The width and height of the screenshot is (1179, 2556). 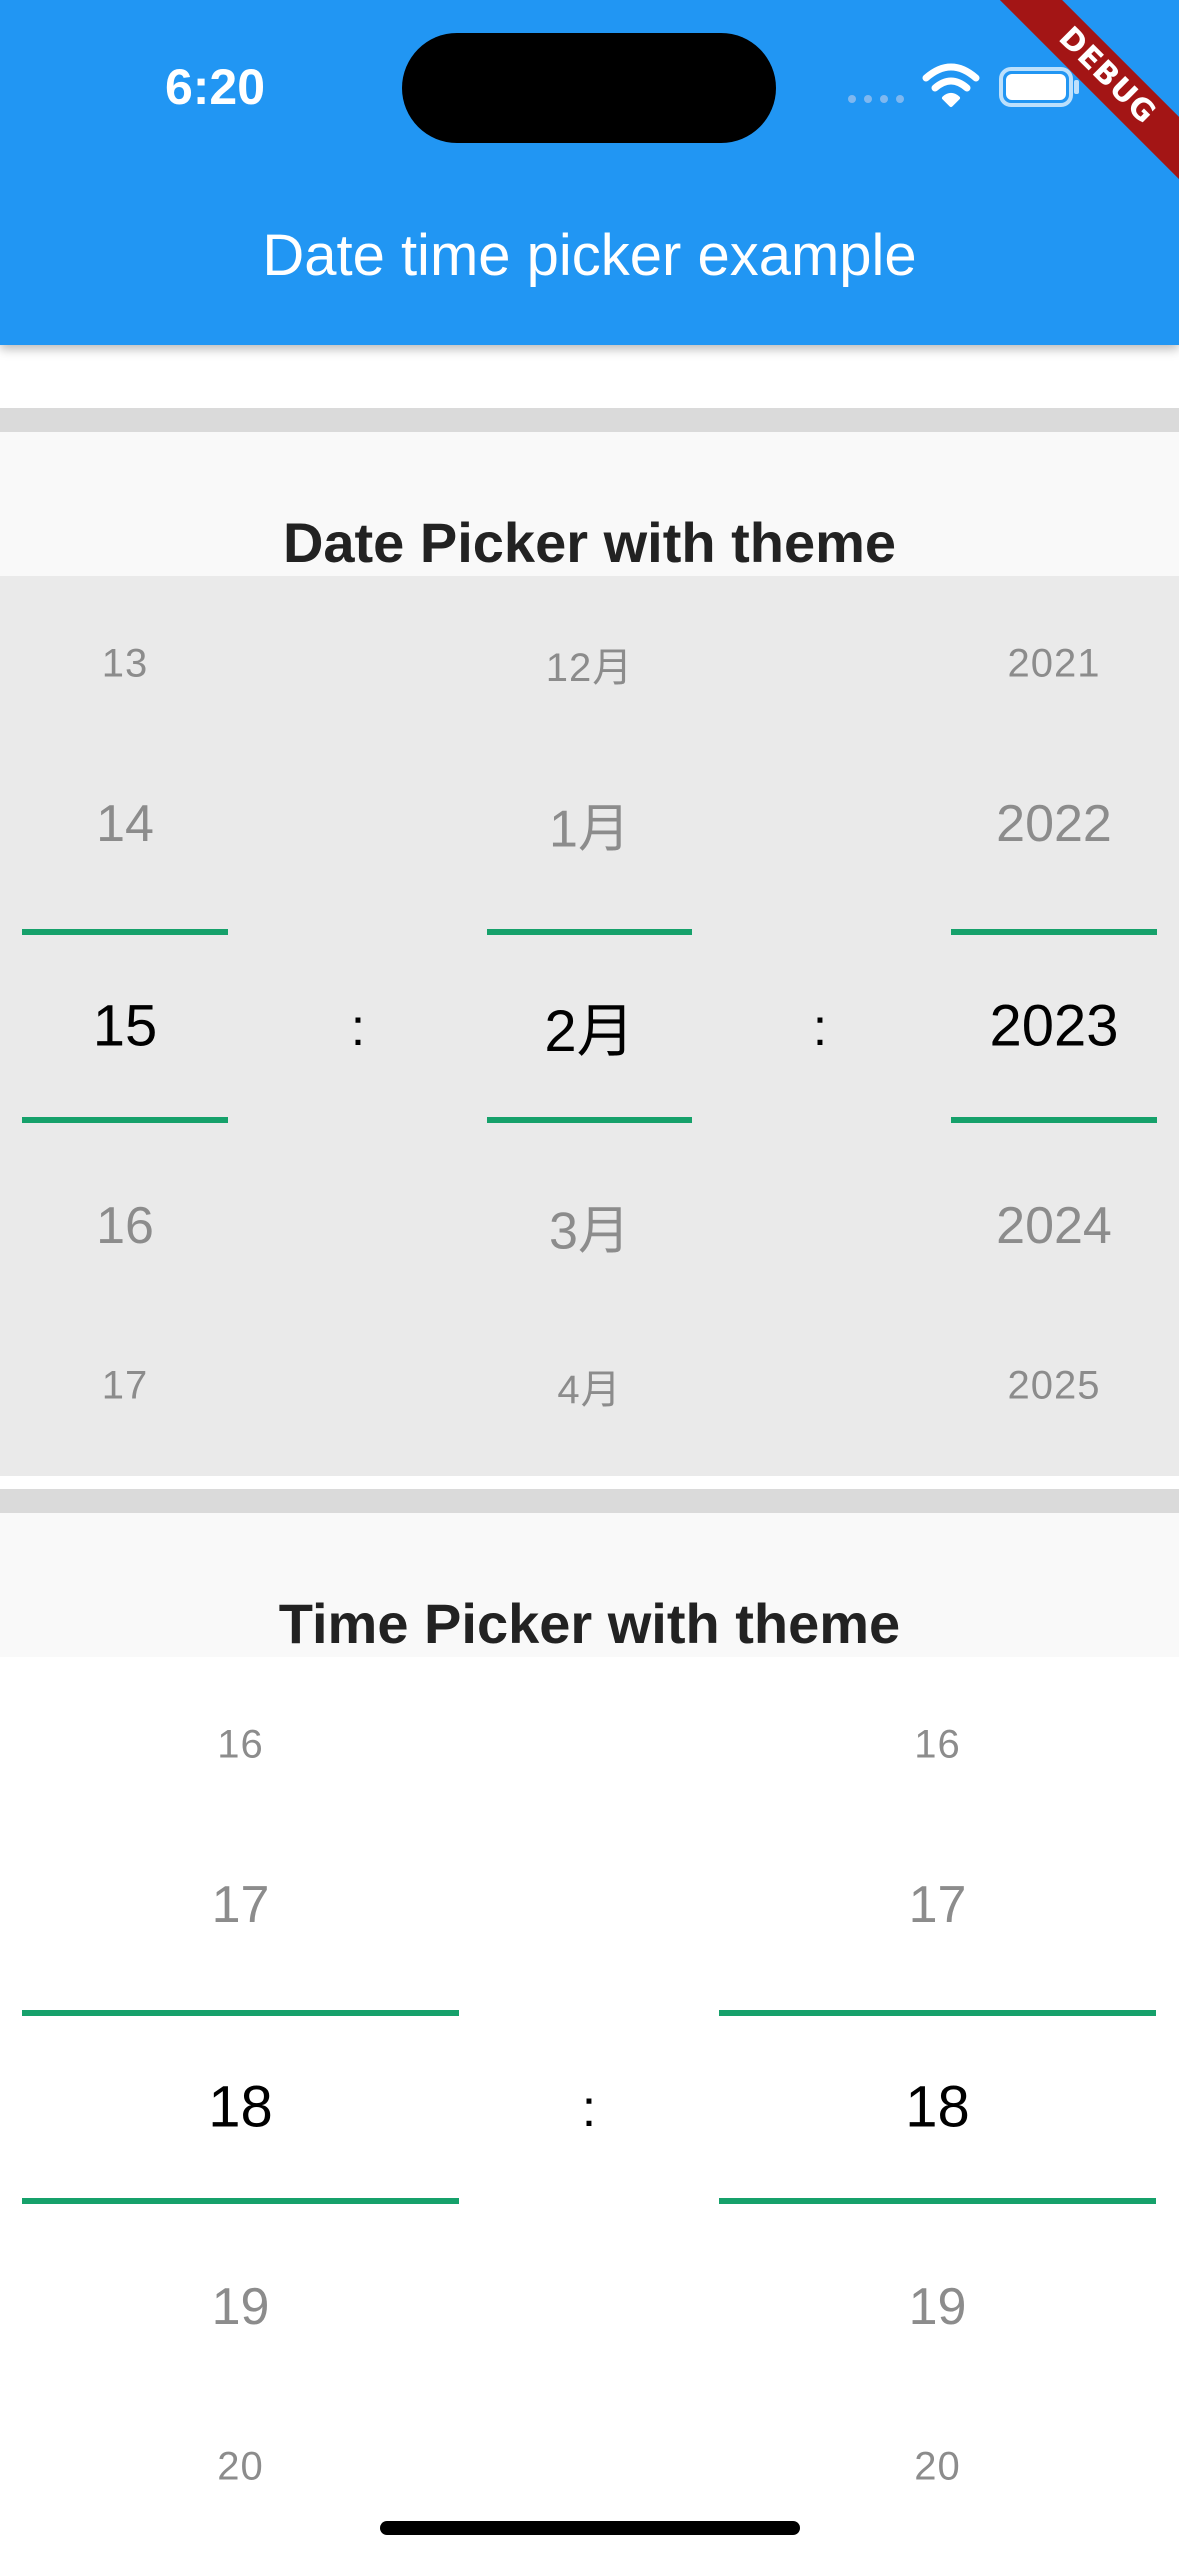 What do you see at coordinates (951, 85) in the screenshot?
I see `wifi-icon` at bounding box center [951, 85].